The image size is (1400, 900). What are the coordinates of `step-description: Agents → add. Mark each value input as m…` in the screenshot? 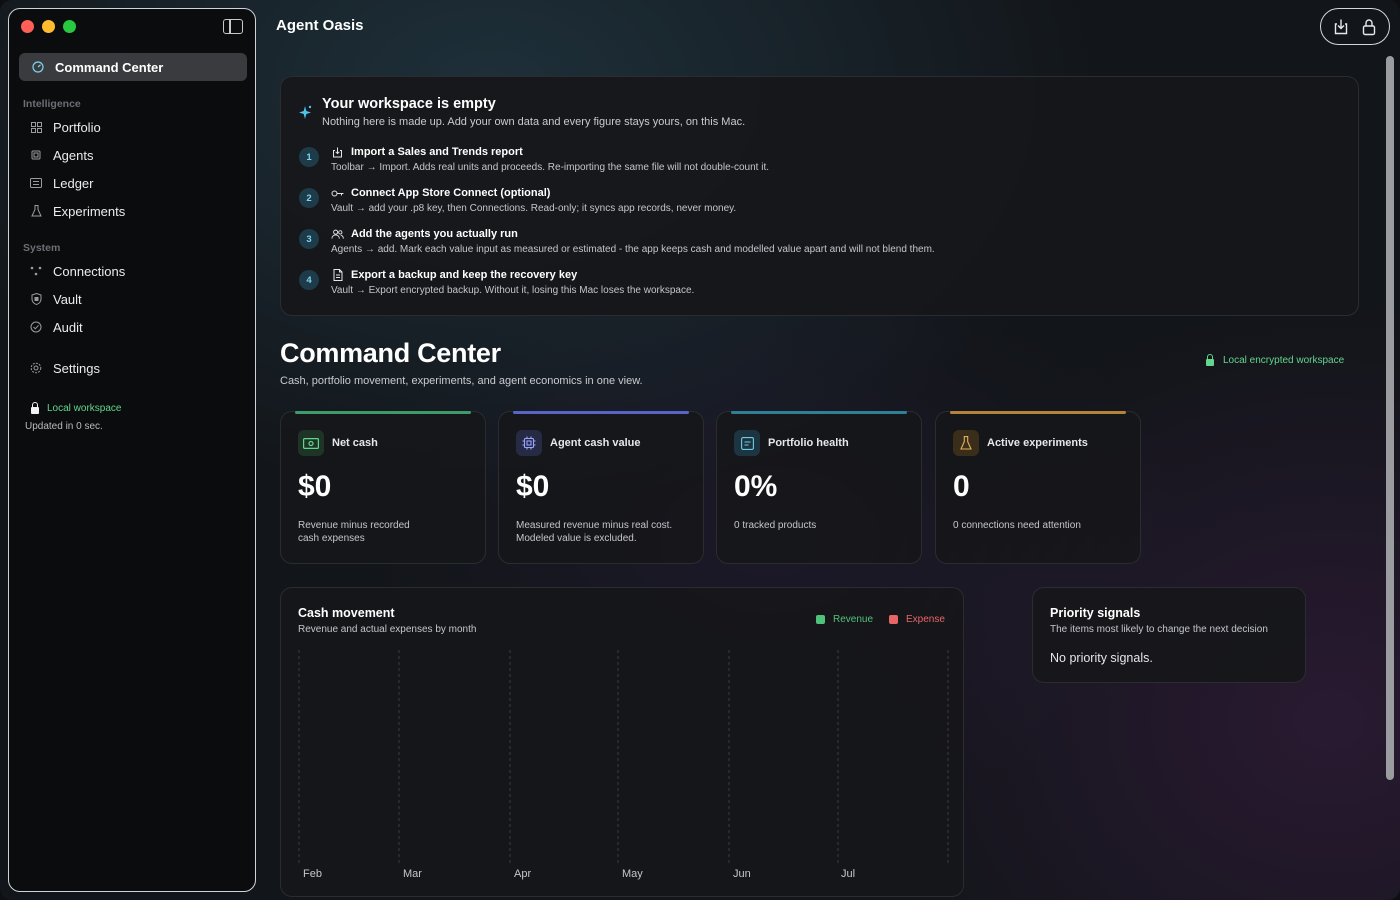 It's located at (633, 249).